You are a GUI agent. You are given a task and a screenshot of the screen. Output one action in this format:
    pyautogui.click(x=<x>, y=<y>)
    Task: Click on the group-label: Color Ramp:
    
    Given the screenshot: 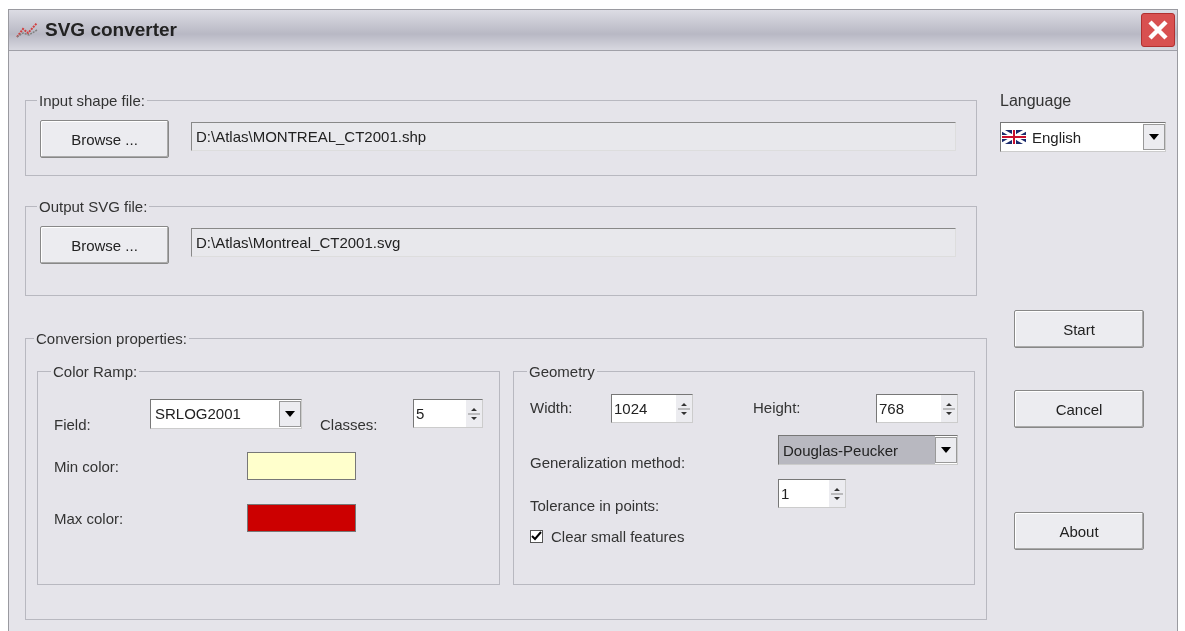 What is the action you would take?
    pyautogui.click(x=95, y=371)
    